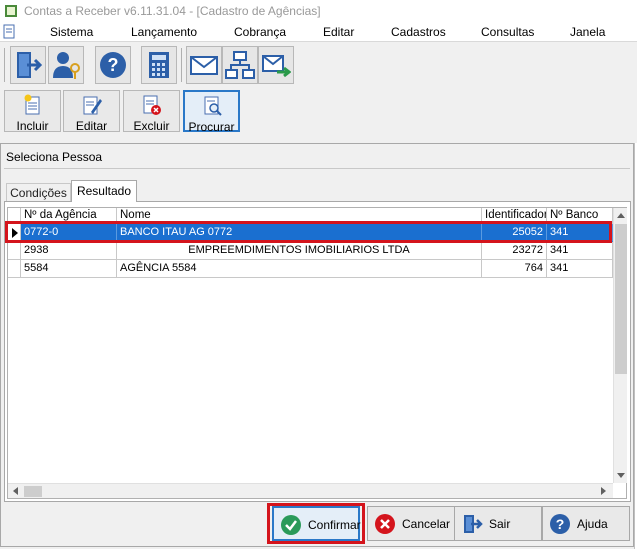  I want to click on procurar-label: Procurar, so click(211, 127).